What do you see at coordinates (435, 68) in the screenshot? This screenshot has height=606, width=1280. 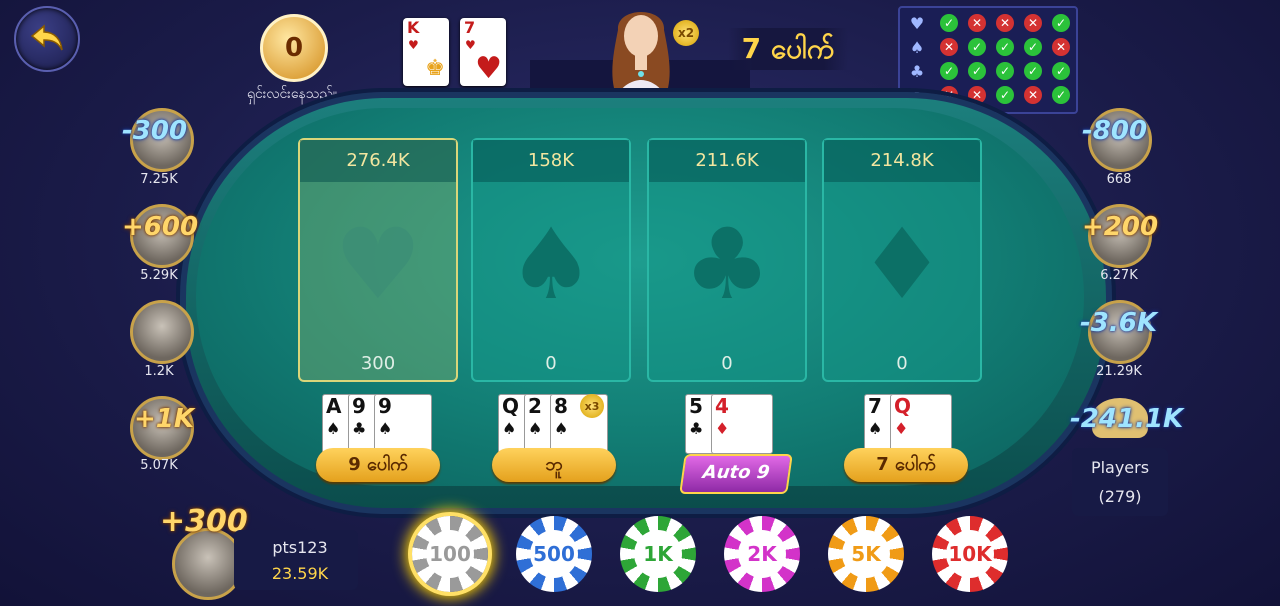 I see `king-face-icon: ♚` at bounding box center [435, 68].